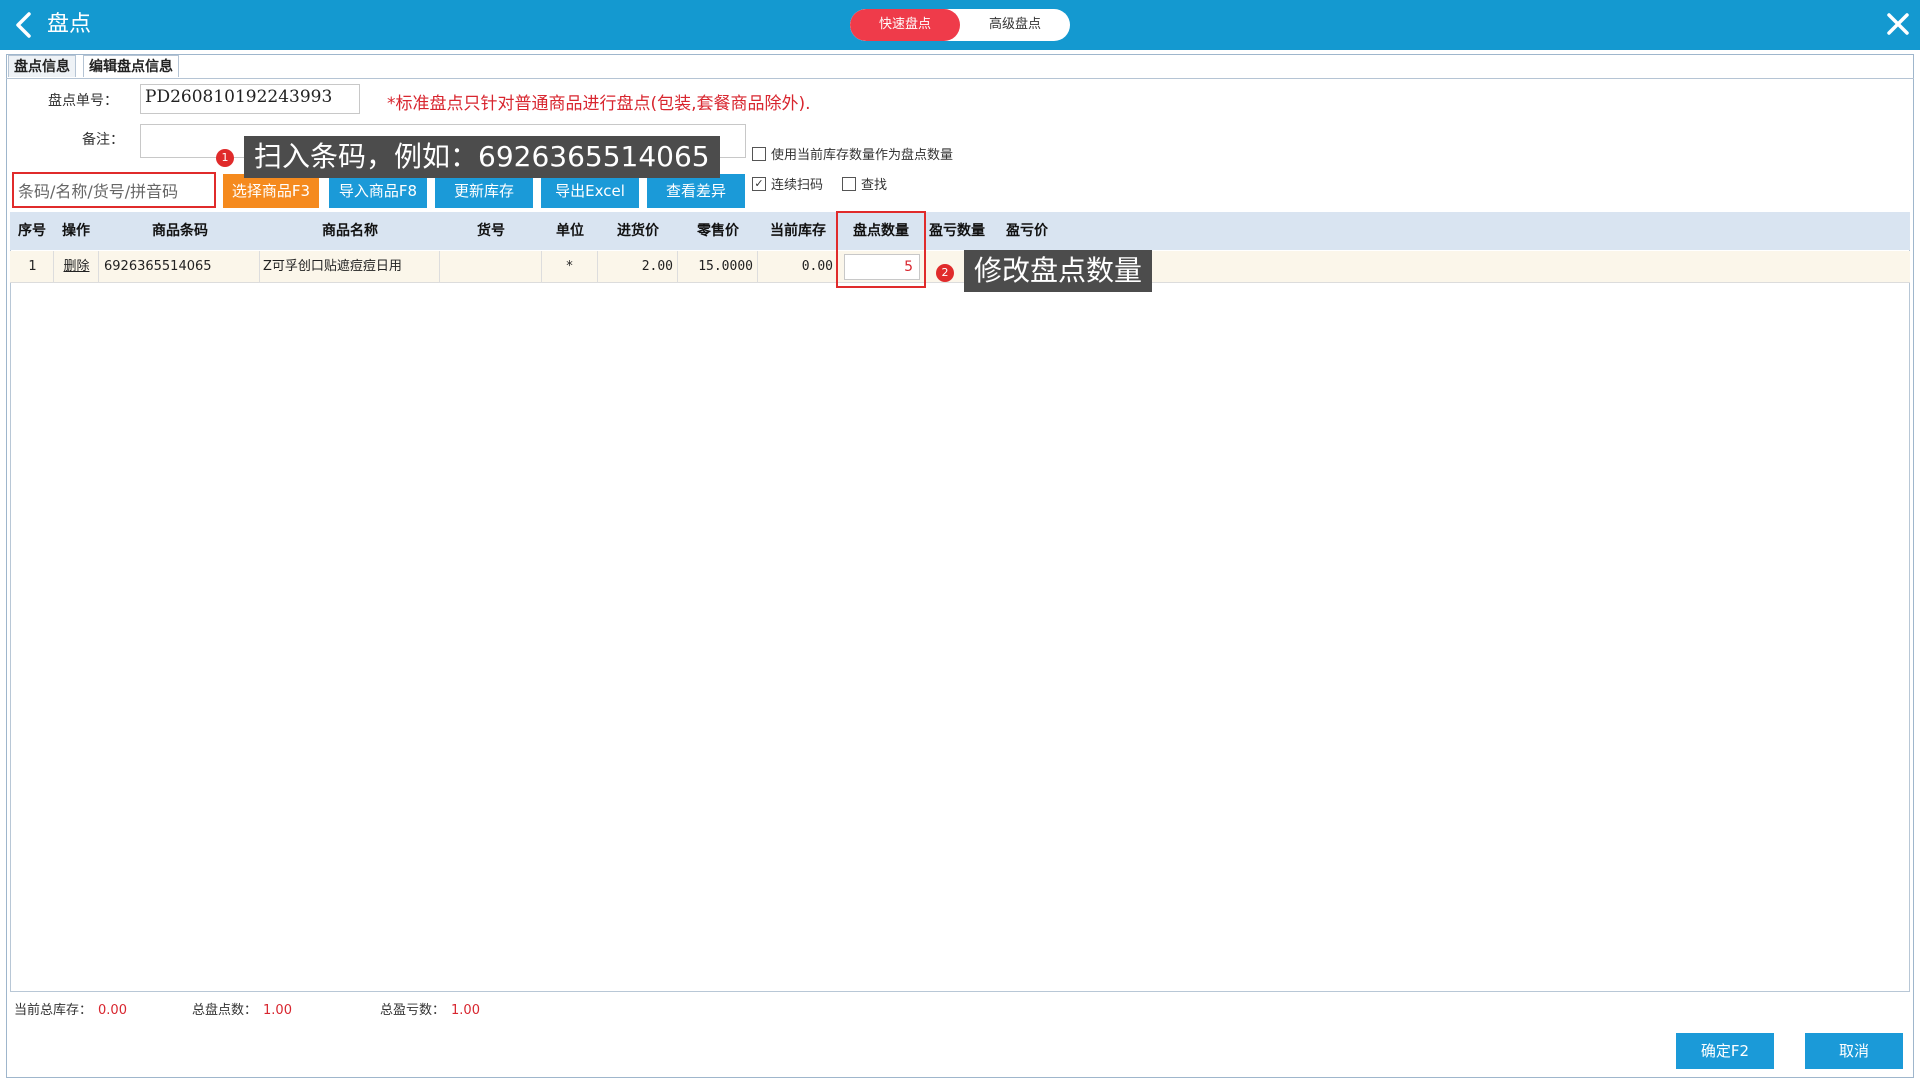  What do you see at coordinates (570, 267) in the screenshot?
I see `row-unit: *` at bounding box center [570, 267].